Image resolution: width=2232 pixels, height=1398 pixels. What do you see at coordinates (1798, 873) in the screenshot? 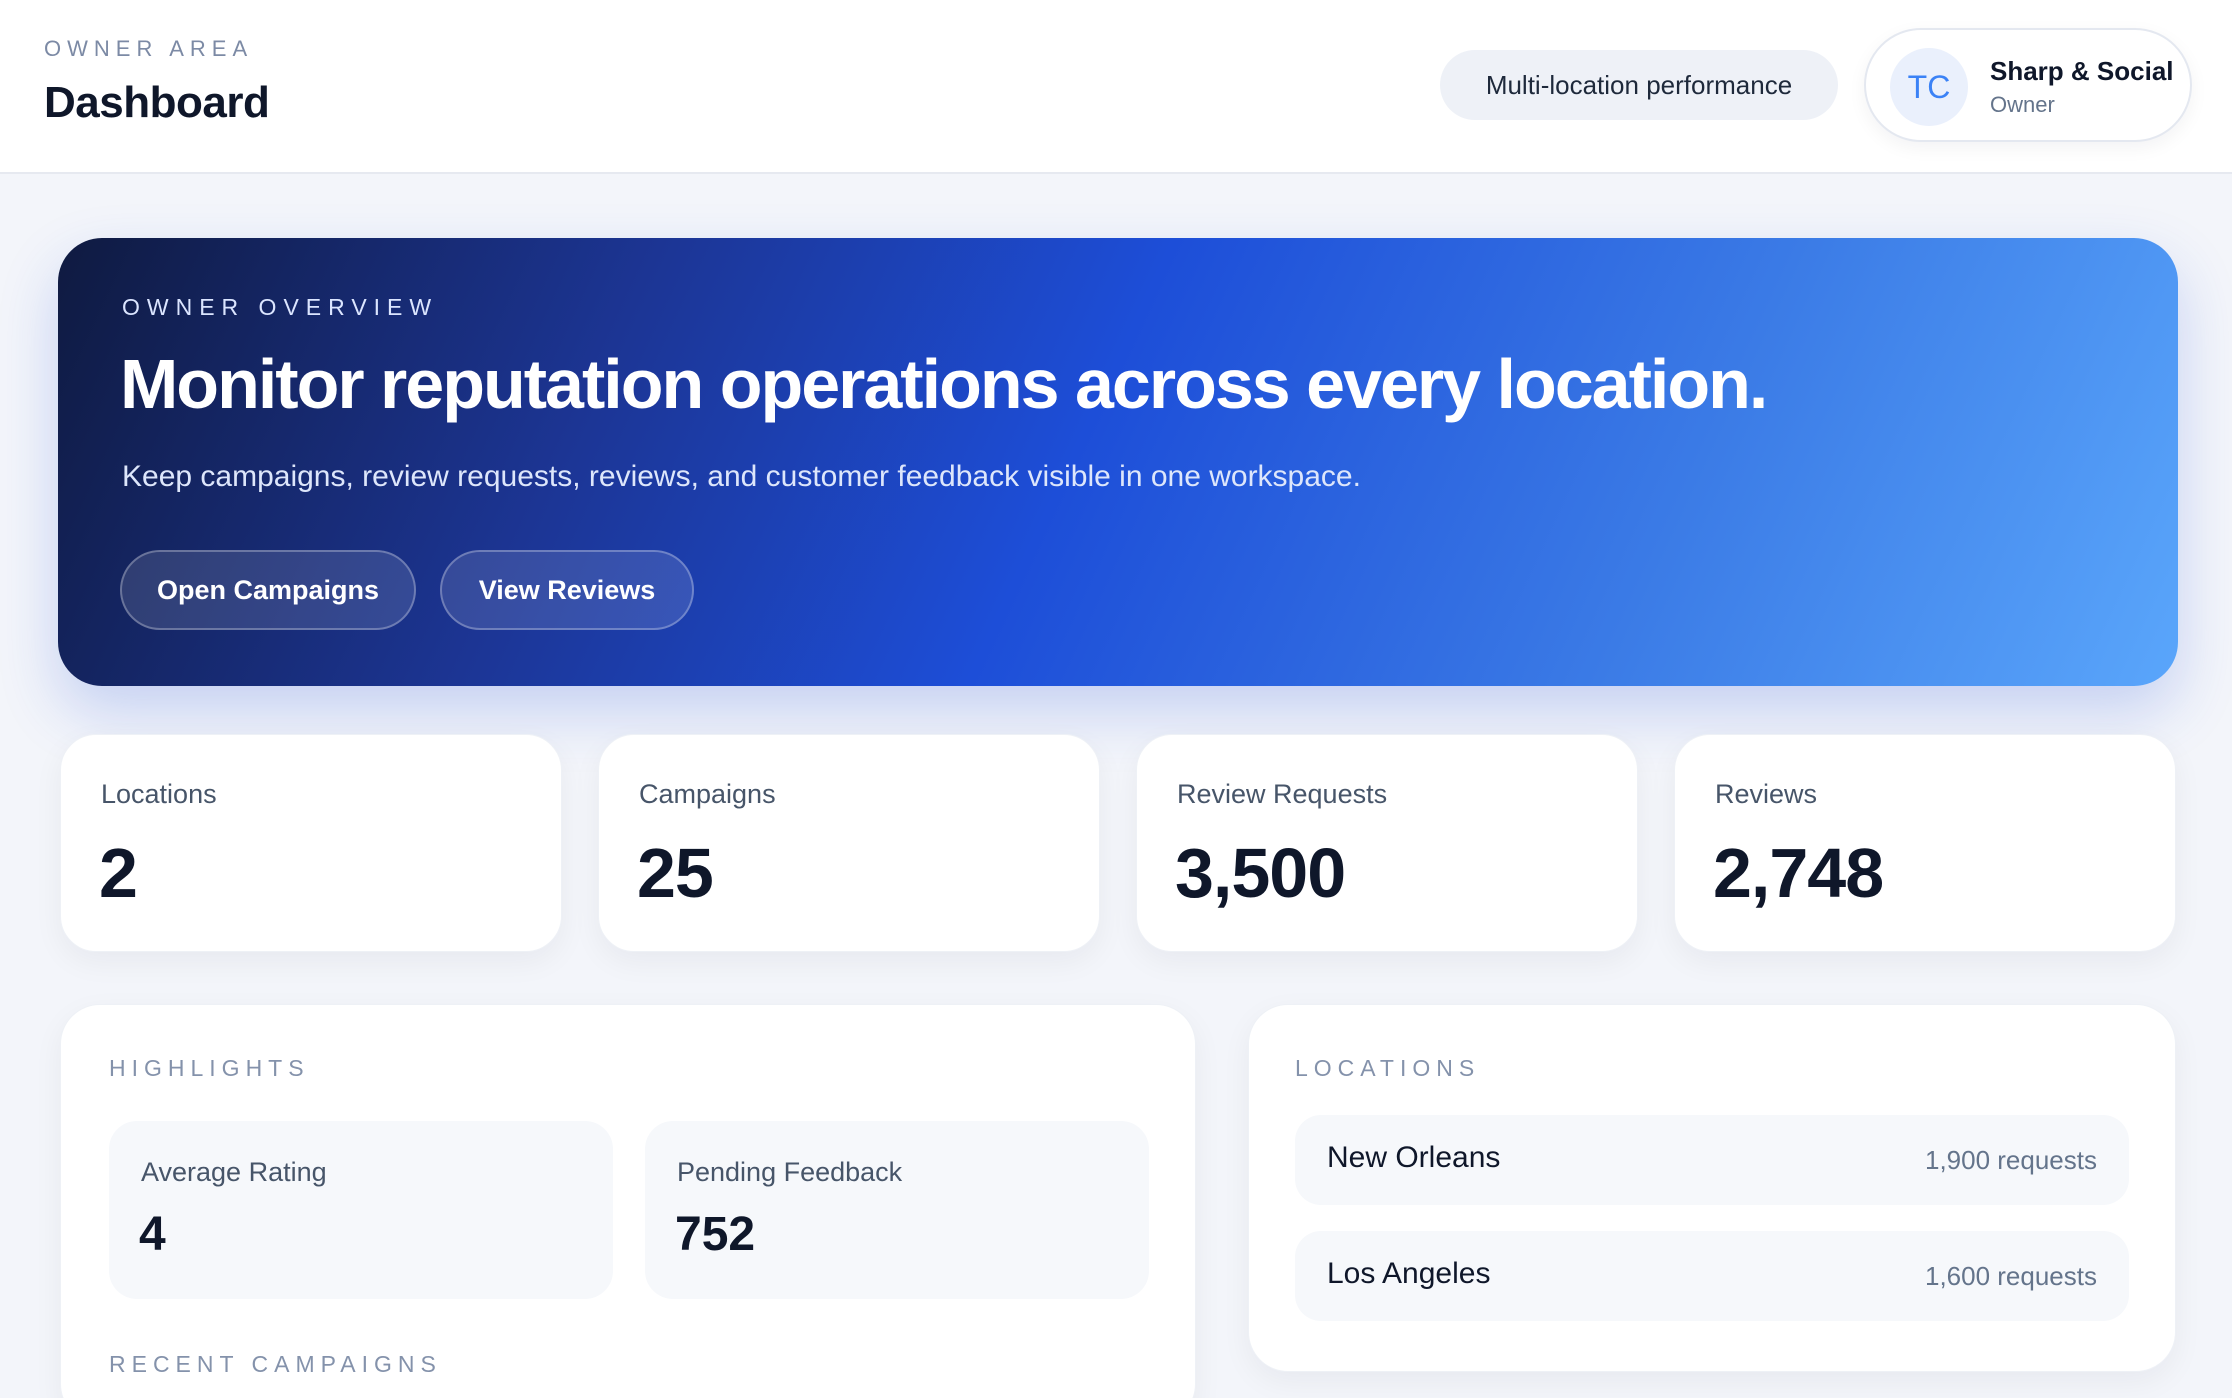
I see `stat-value: 2,748` at bounding box center [1798, 873].